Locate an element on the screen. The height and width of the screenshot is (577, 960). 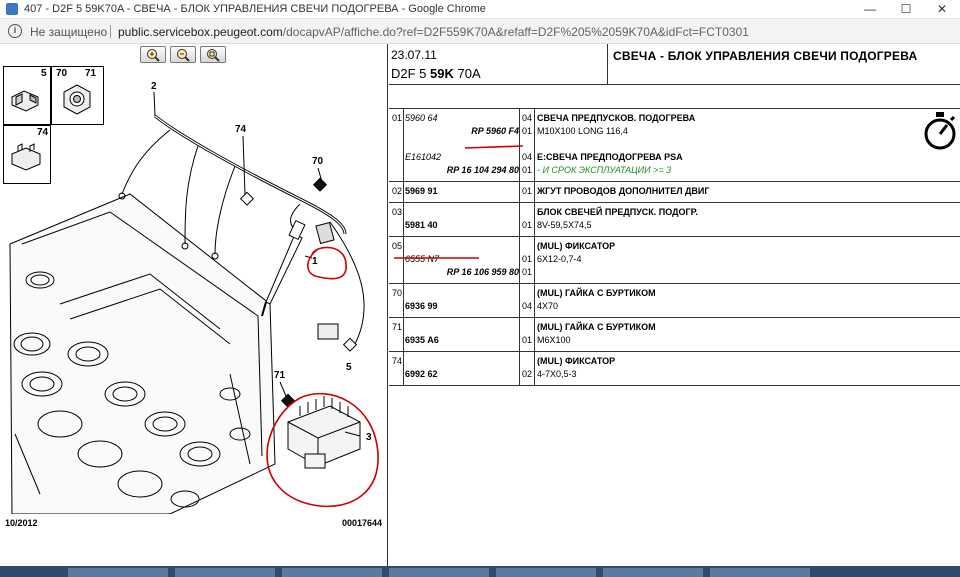
callout-2: 2 is located at coordinates (154, 86).